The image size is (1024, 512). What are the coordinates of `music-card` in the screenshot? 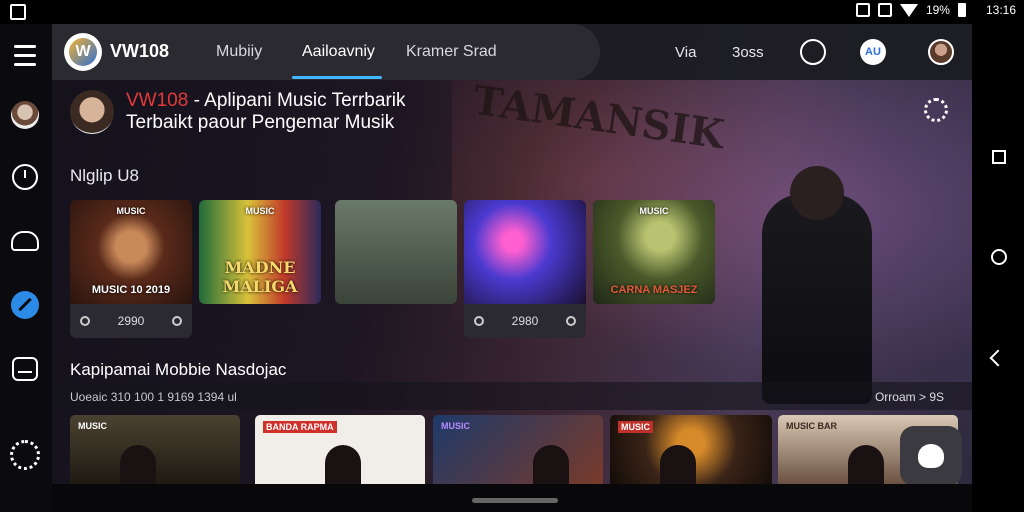 It's located at (396, 252).